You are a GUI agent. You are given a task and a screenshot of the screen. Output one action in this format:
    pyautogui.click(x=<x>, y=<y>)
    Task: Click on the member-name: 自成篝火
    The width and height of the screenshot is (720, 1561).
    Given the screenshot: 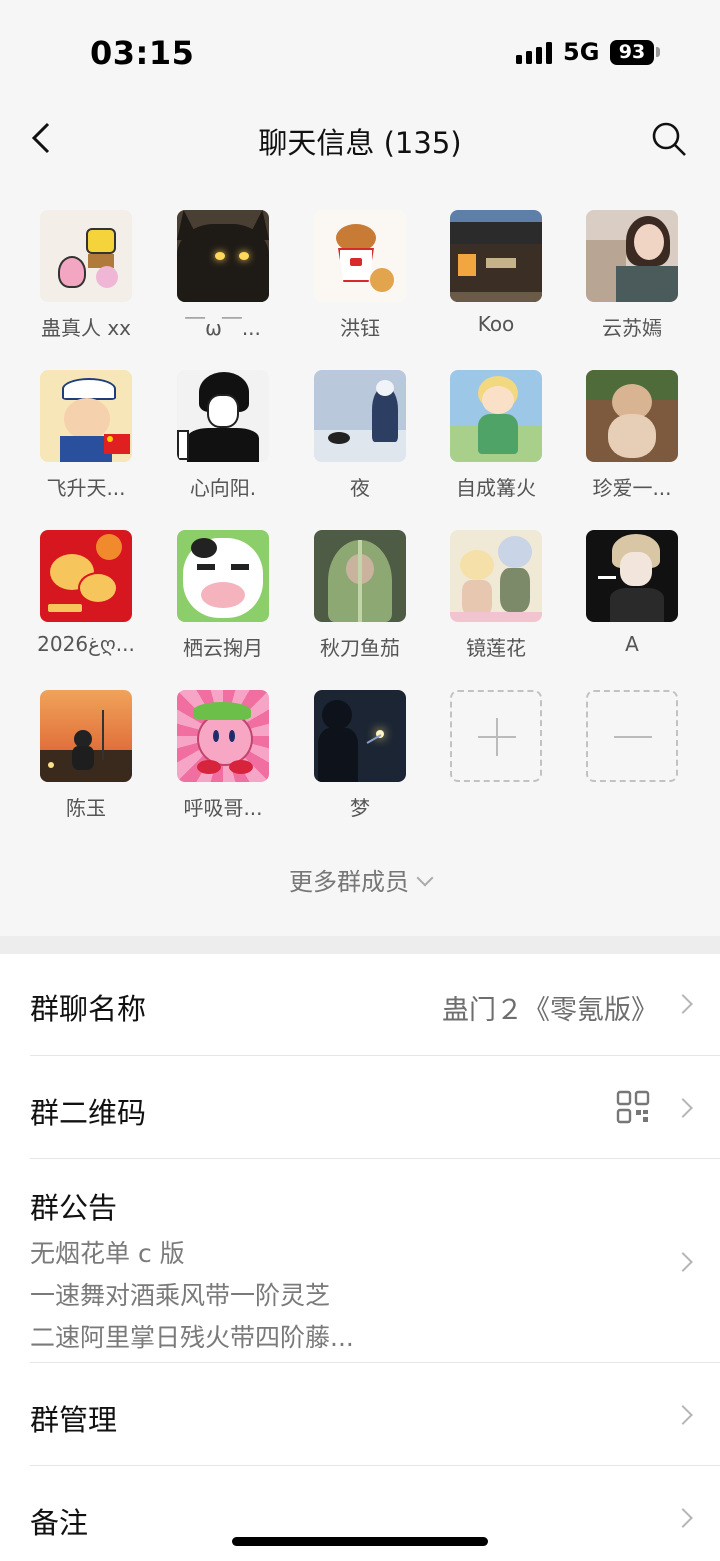 What is the action you would take?
    pyautogui.click(x=496, y=488)
    